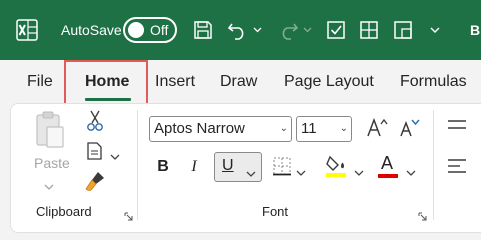 Image resolution: width=481 pixels, height=240 pixels. What do you see at coordinates (433, 82) in the screenshot?
I see `tab-formulas: Formulas` at bounding box center [433, 82].